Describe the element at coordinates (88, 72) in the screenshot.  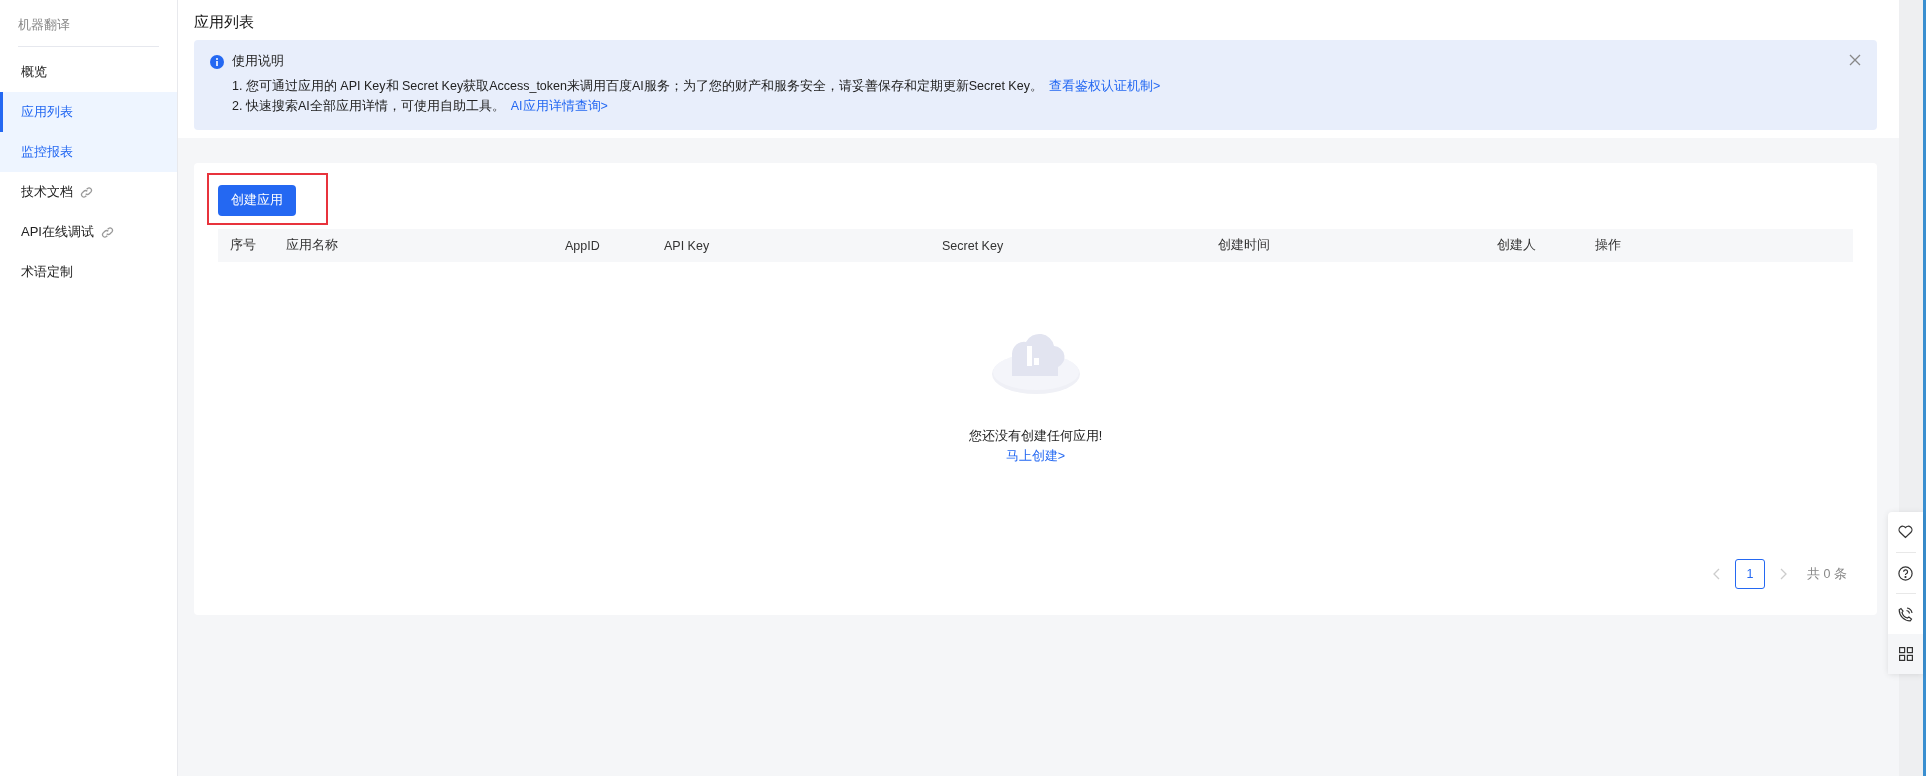
I see `sidebar-item: 概览` at that location.